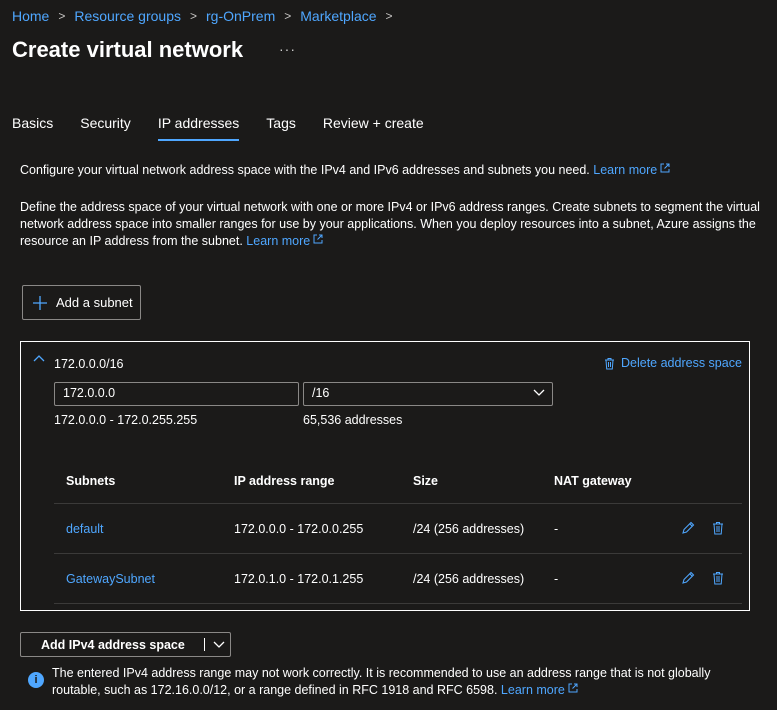 This screenshot has height=710, width=777. Describe the element at coordinates (127, 16) in the screenshot. I see `breadcrumb-resource-groups: Resource groups` at that location.